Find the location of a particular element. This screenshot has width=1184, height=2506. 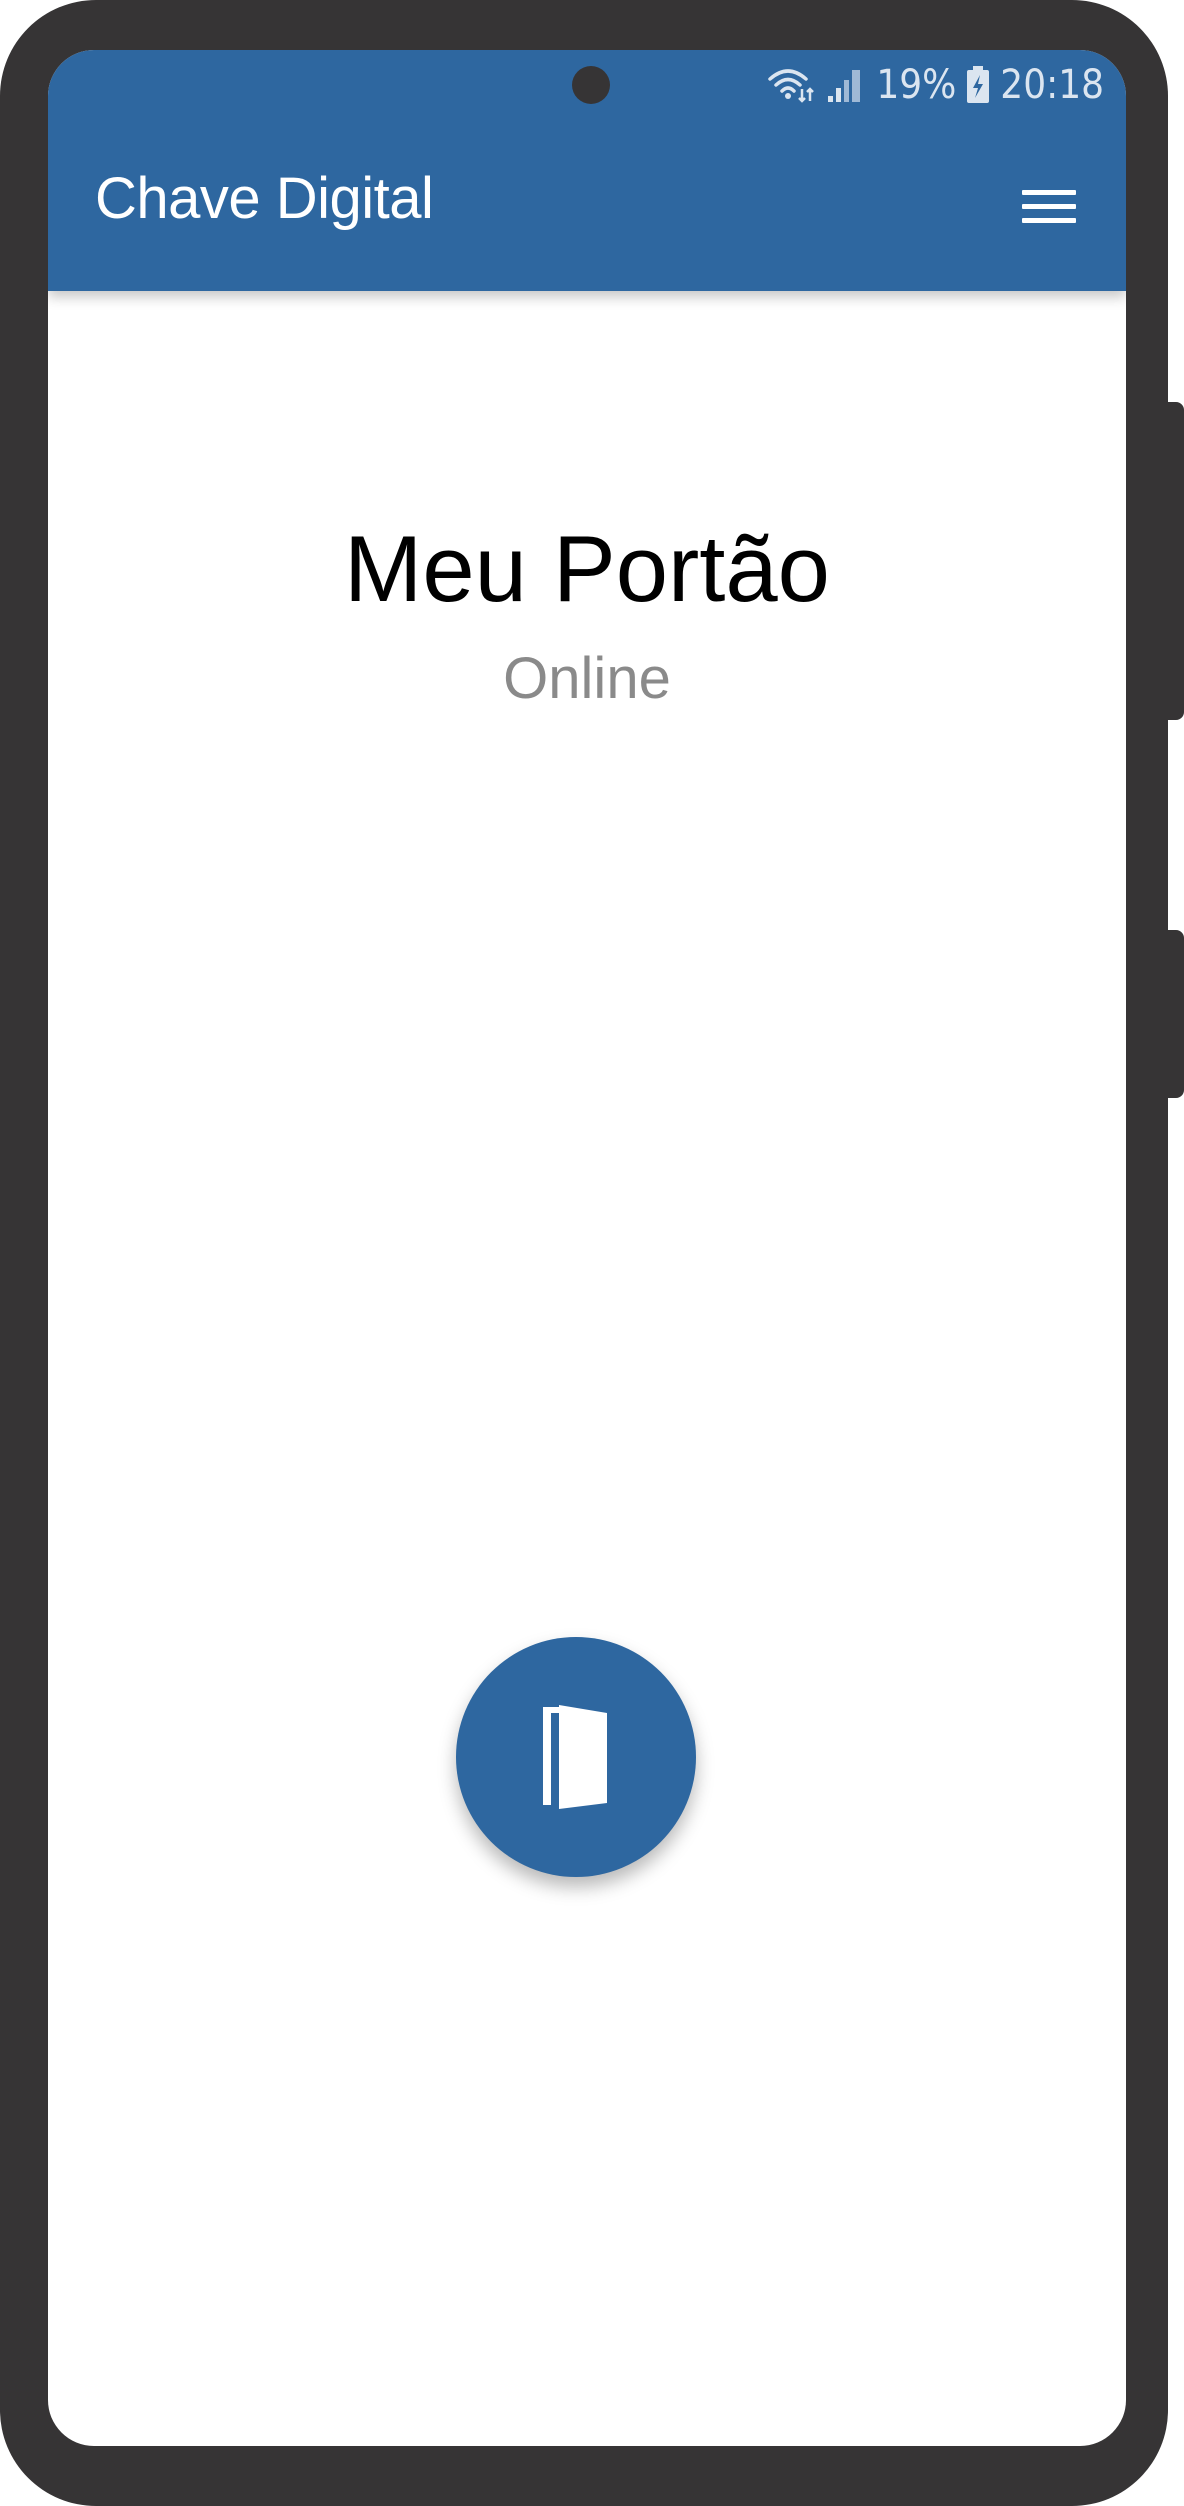

battery-percent: 19% is located at coordinates (916, 85).